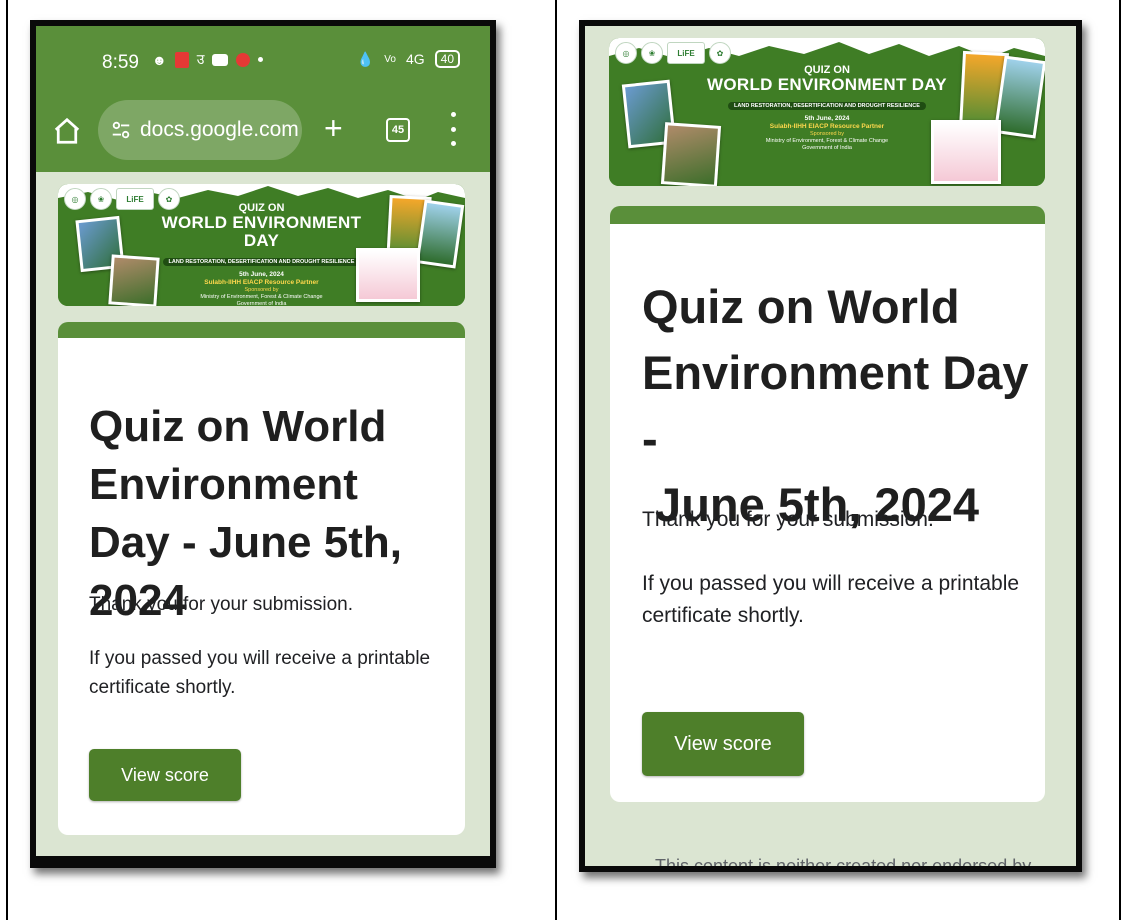  Describe the element at coordinates (200, 59) in the screenshot. I see `script-icon: उ` at that location.